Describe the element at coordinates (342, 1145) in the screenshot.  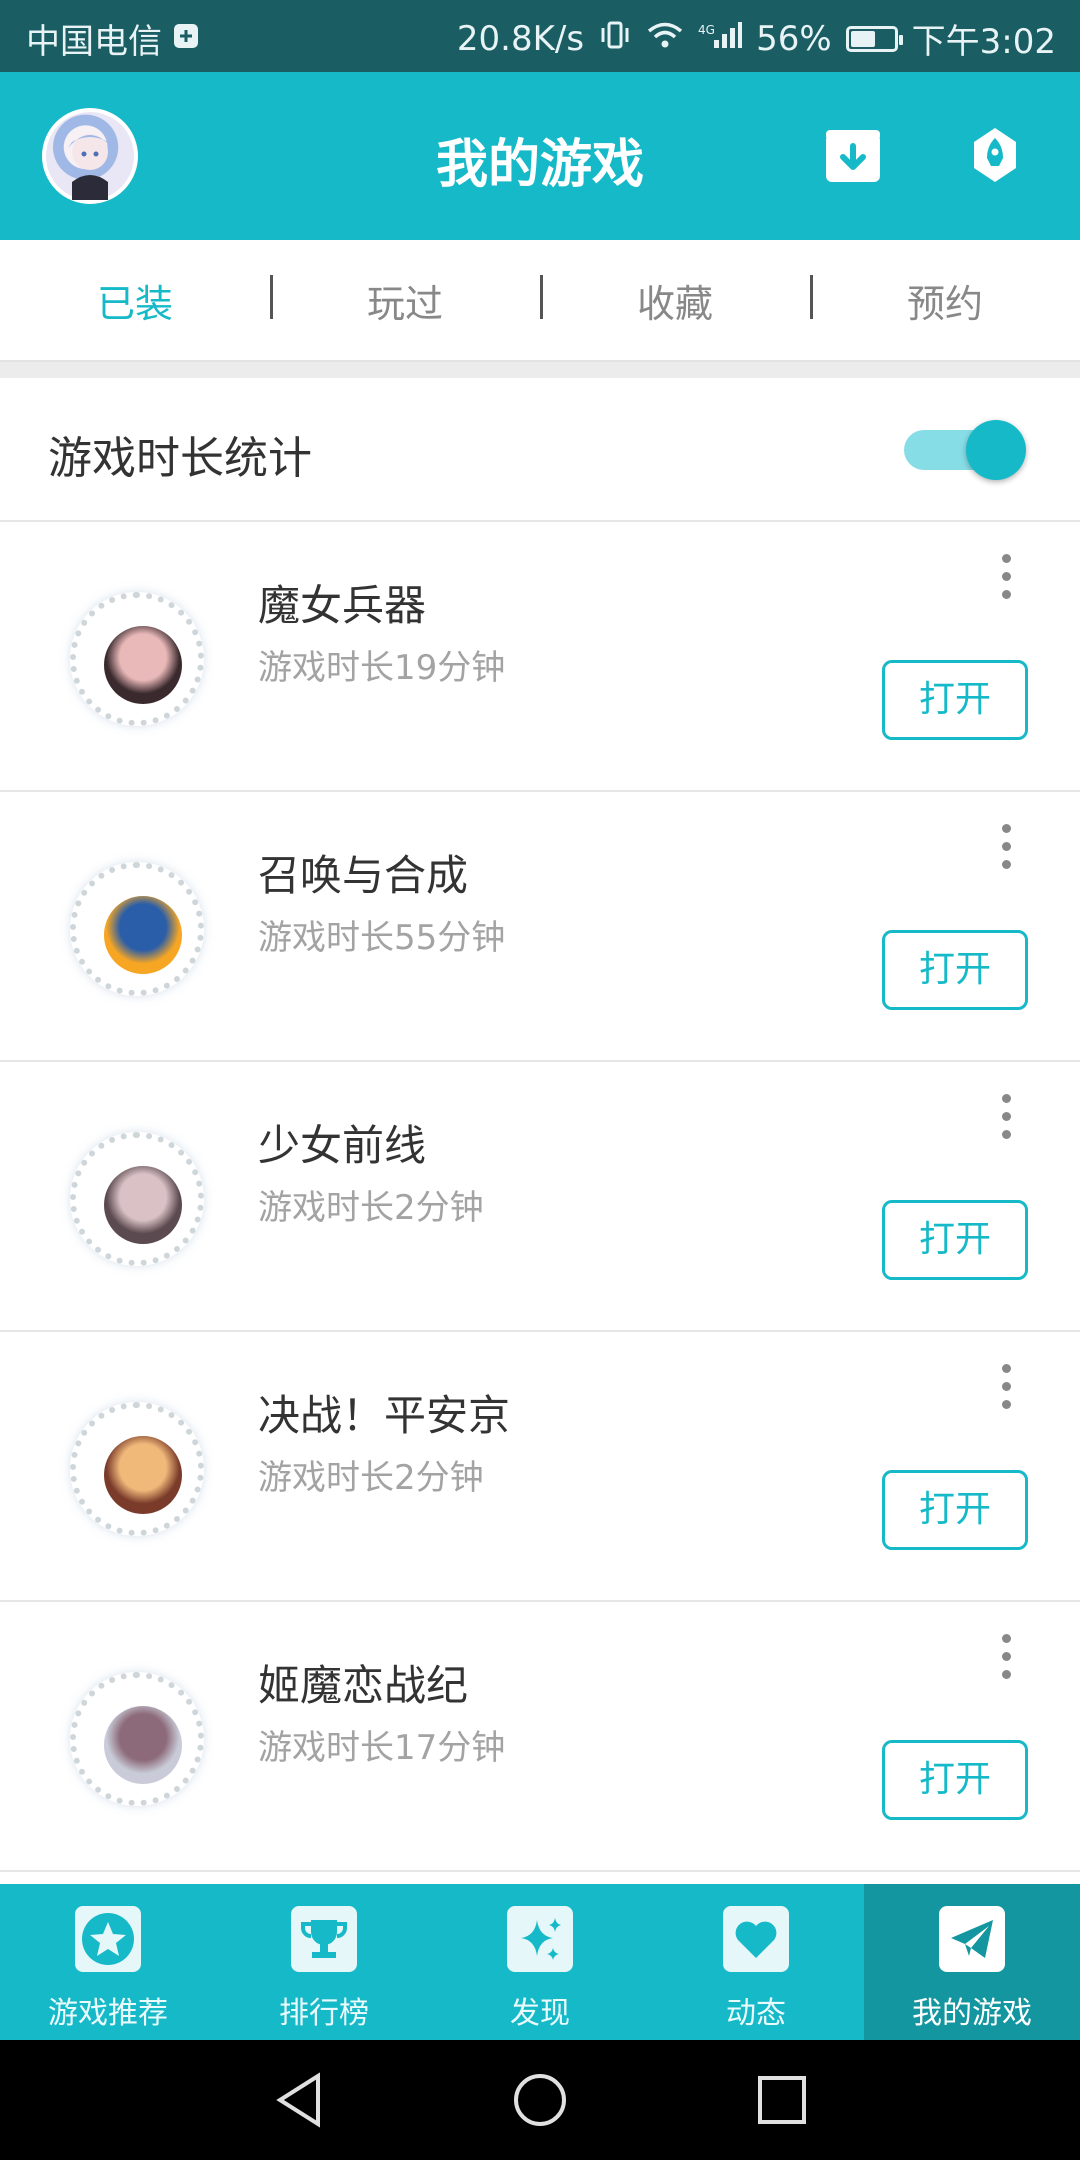
I see `game-name: 少女前线` at that location.